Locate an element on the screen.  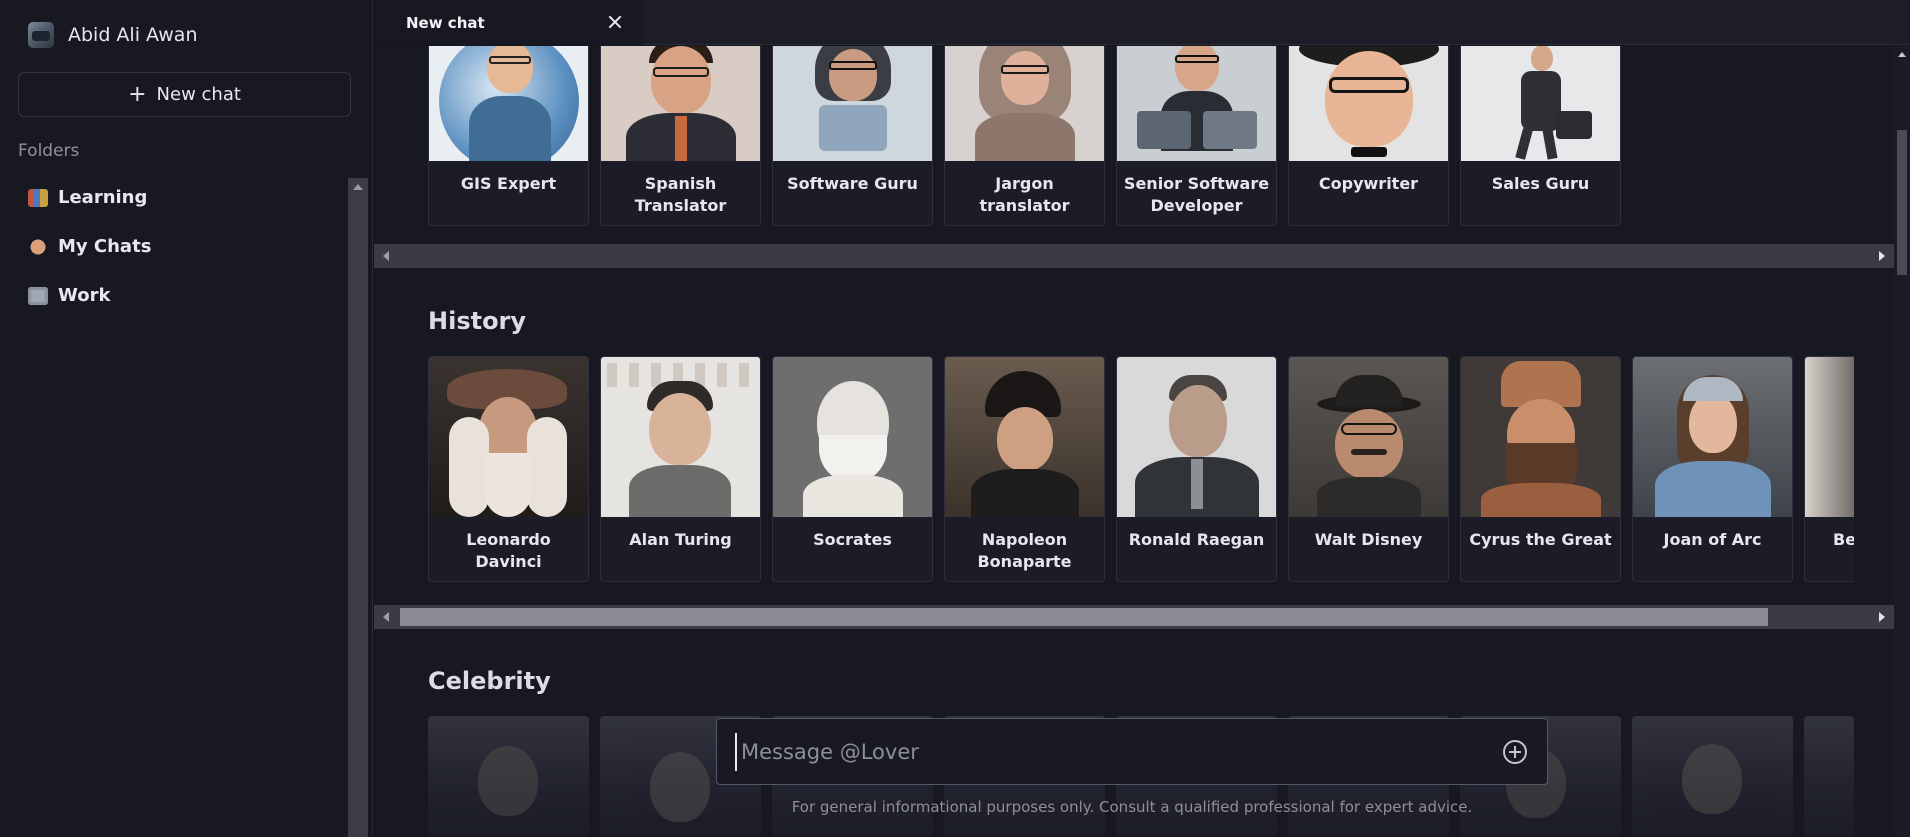
persona-card-sales-guru: Sales Guru is located at coordinates (1540, 136).